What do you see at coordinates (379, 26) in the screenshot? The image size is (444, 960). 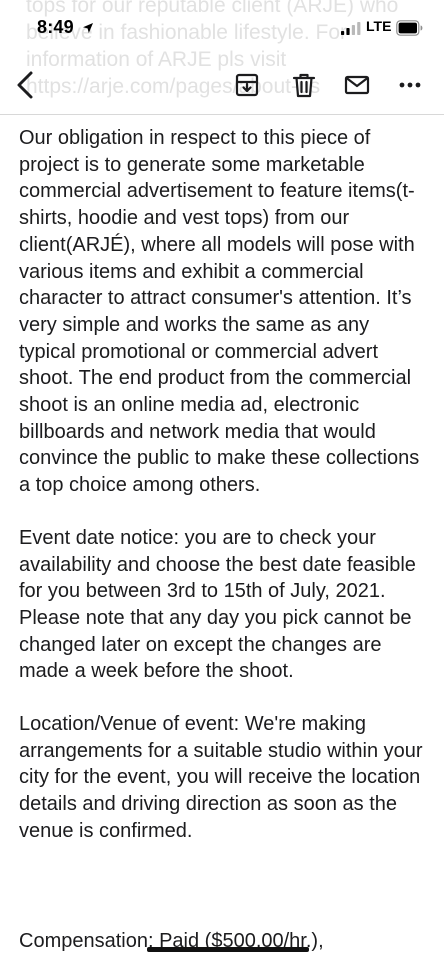 I see `network-type: LTE` at bounding box center [379, 26].